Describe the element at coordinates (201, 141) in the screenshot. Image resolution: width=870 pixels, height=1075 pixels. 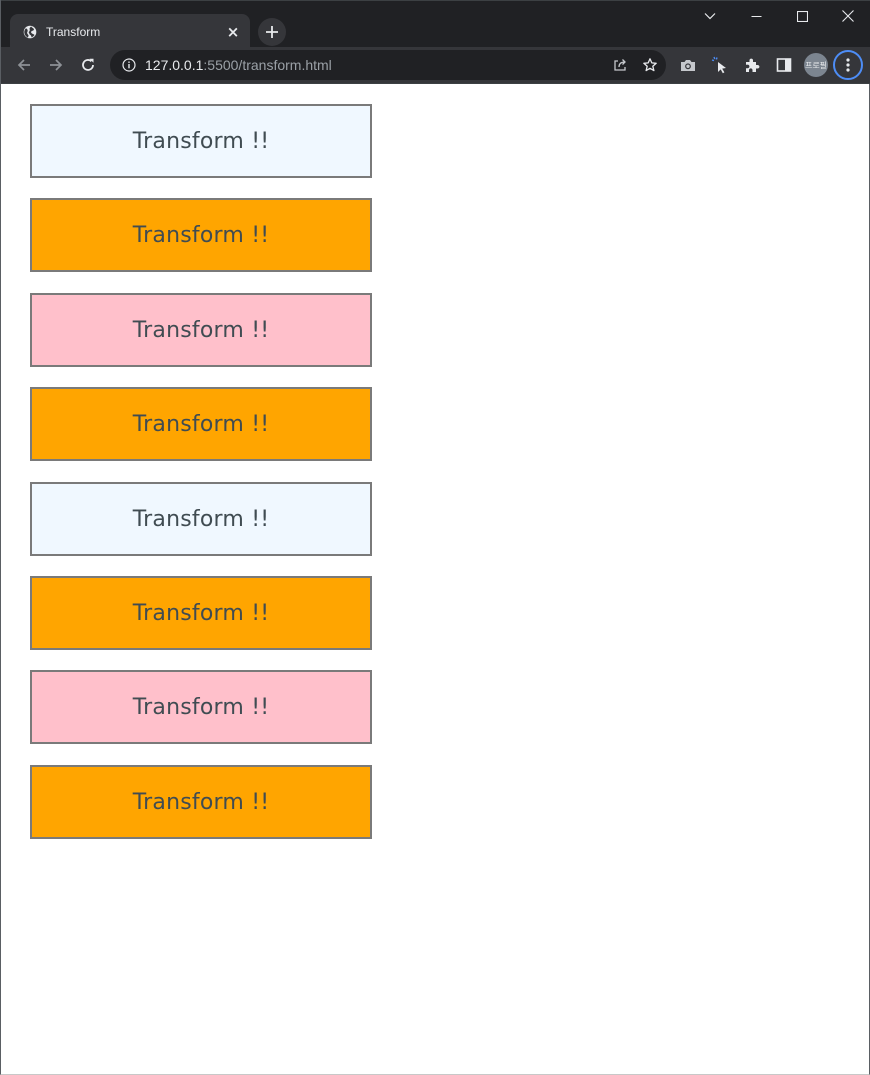
I see `transform-box-1: Transform !!` at that location.